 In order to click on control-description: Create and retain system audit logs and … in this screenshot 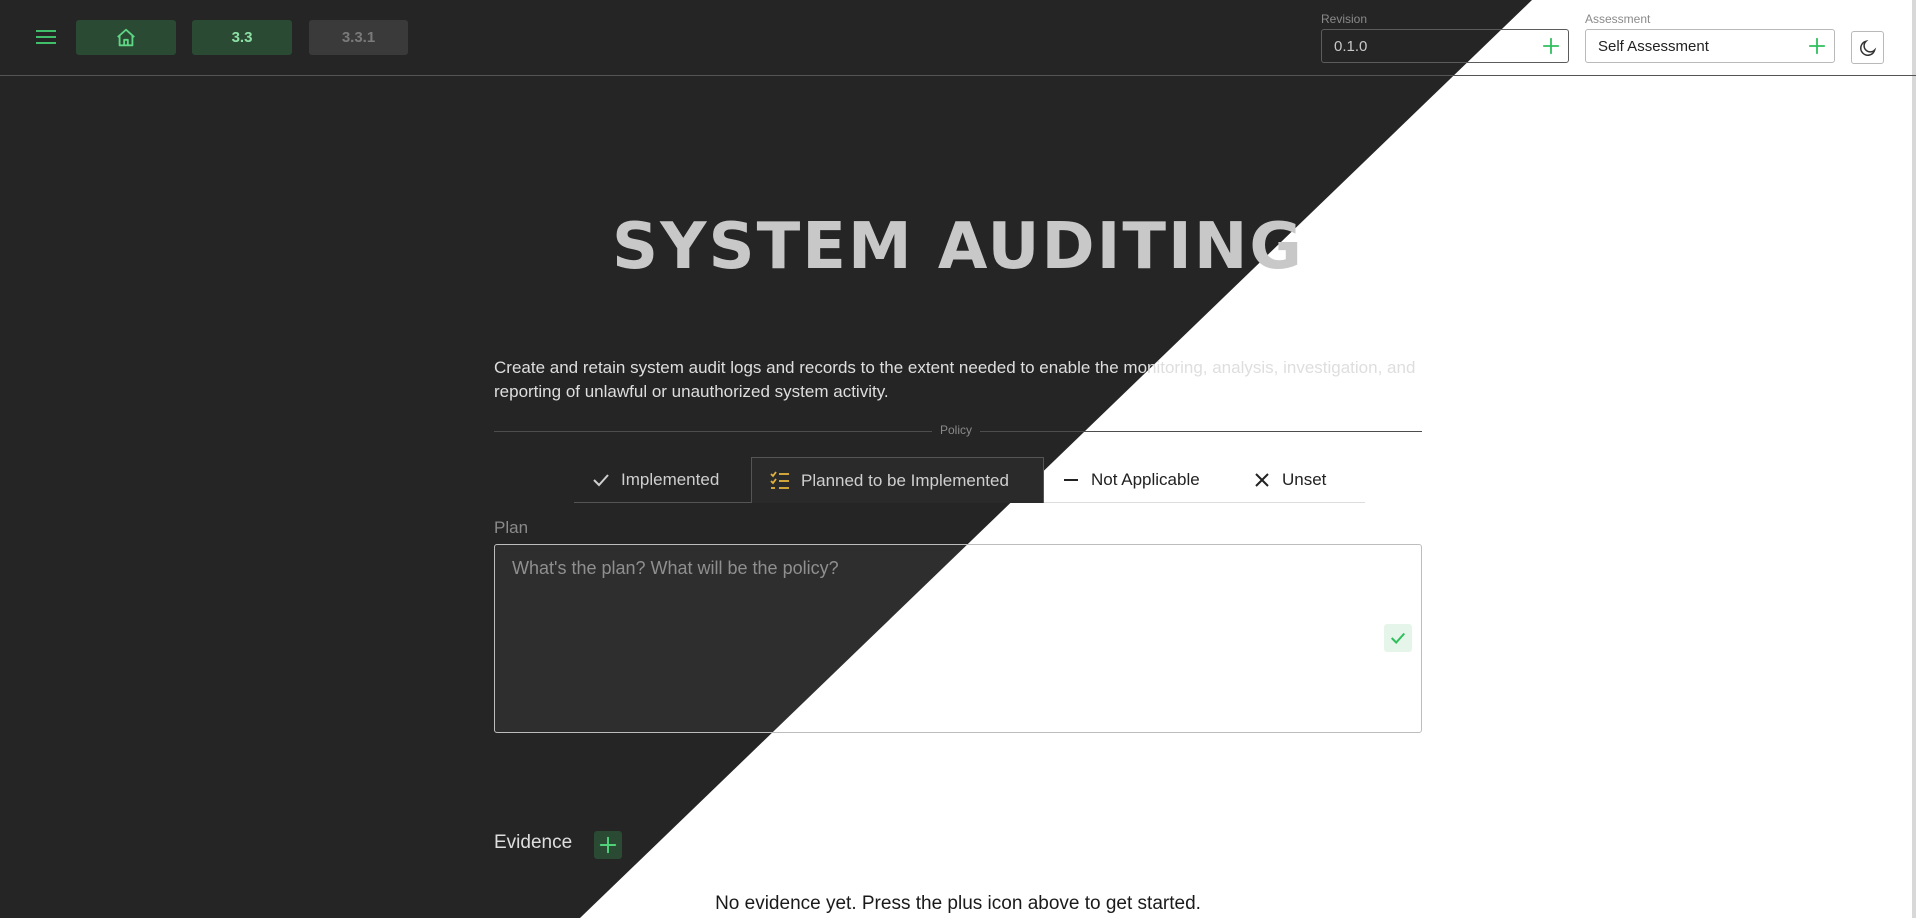, I will do `click(955, 379)`.